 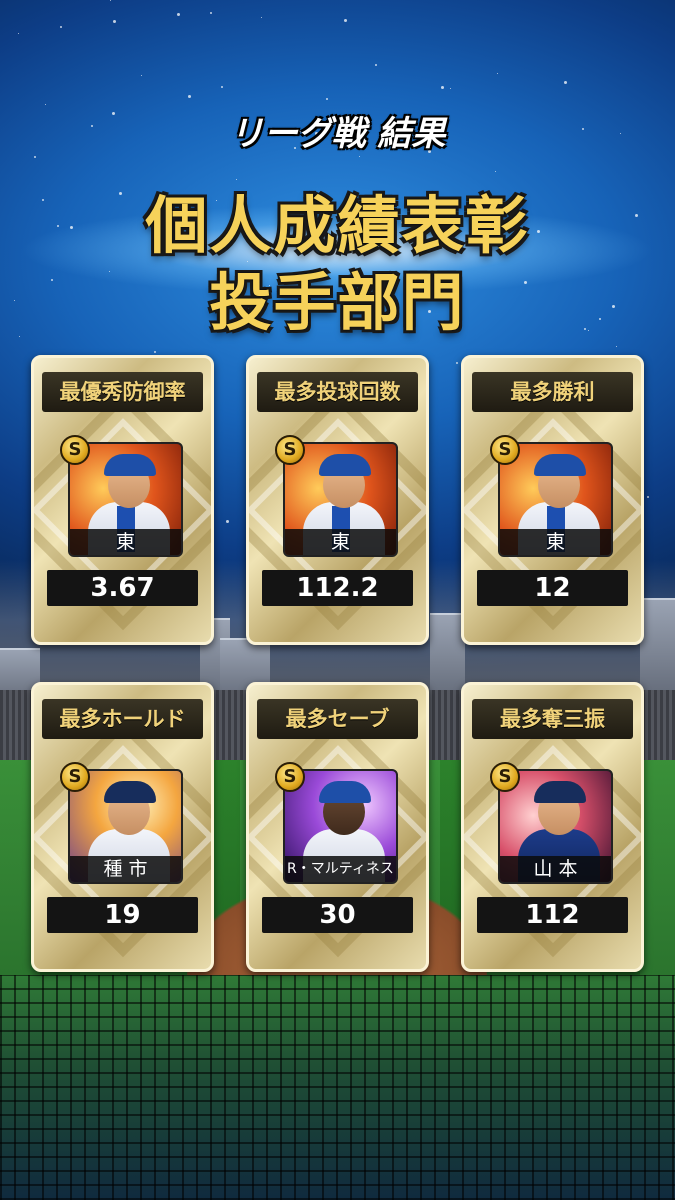 I want to click on league-result-subtitle: リーグ戦 結果, so click(x=337, y=134).